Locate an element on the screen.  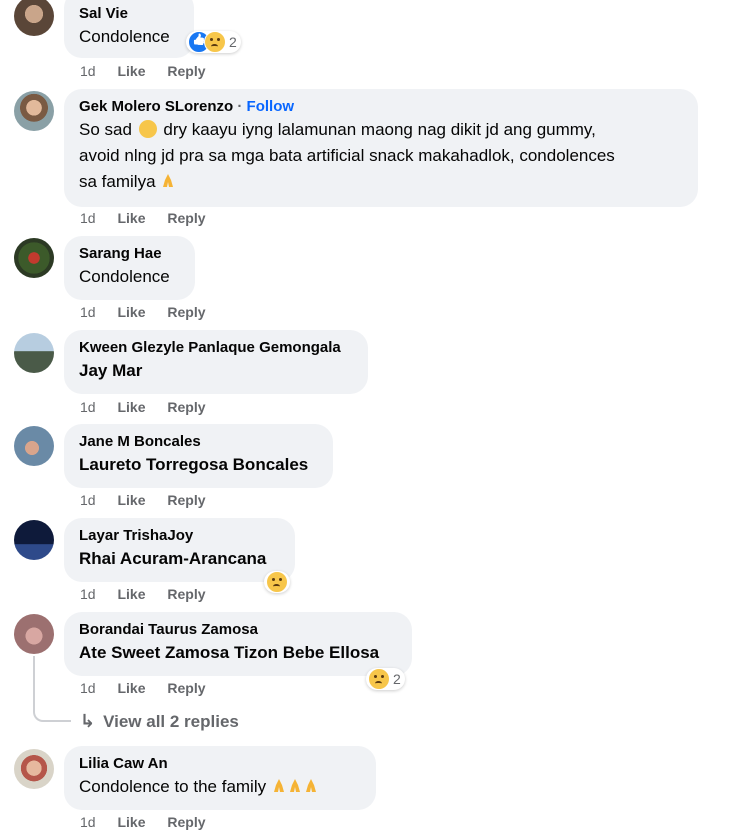
comment-author: Lilia Caw An is located at coordinates (220, 764).